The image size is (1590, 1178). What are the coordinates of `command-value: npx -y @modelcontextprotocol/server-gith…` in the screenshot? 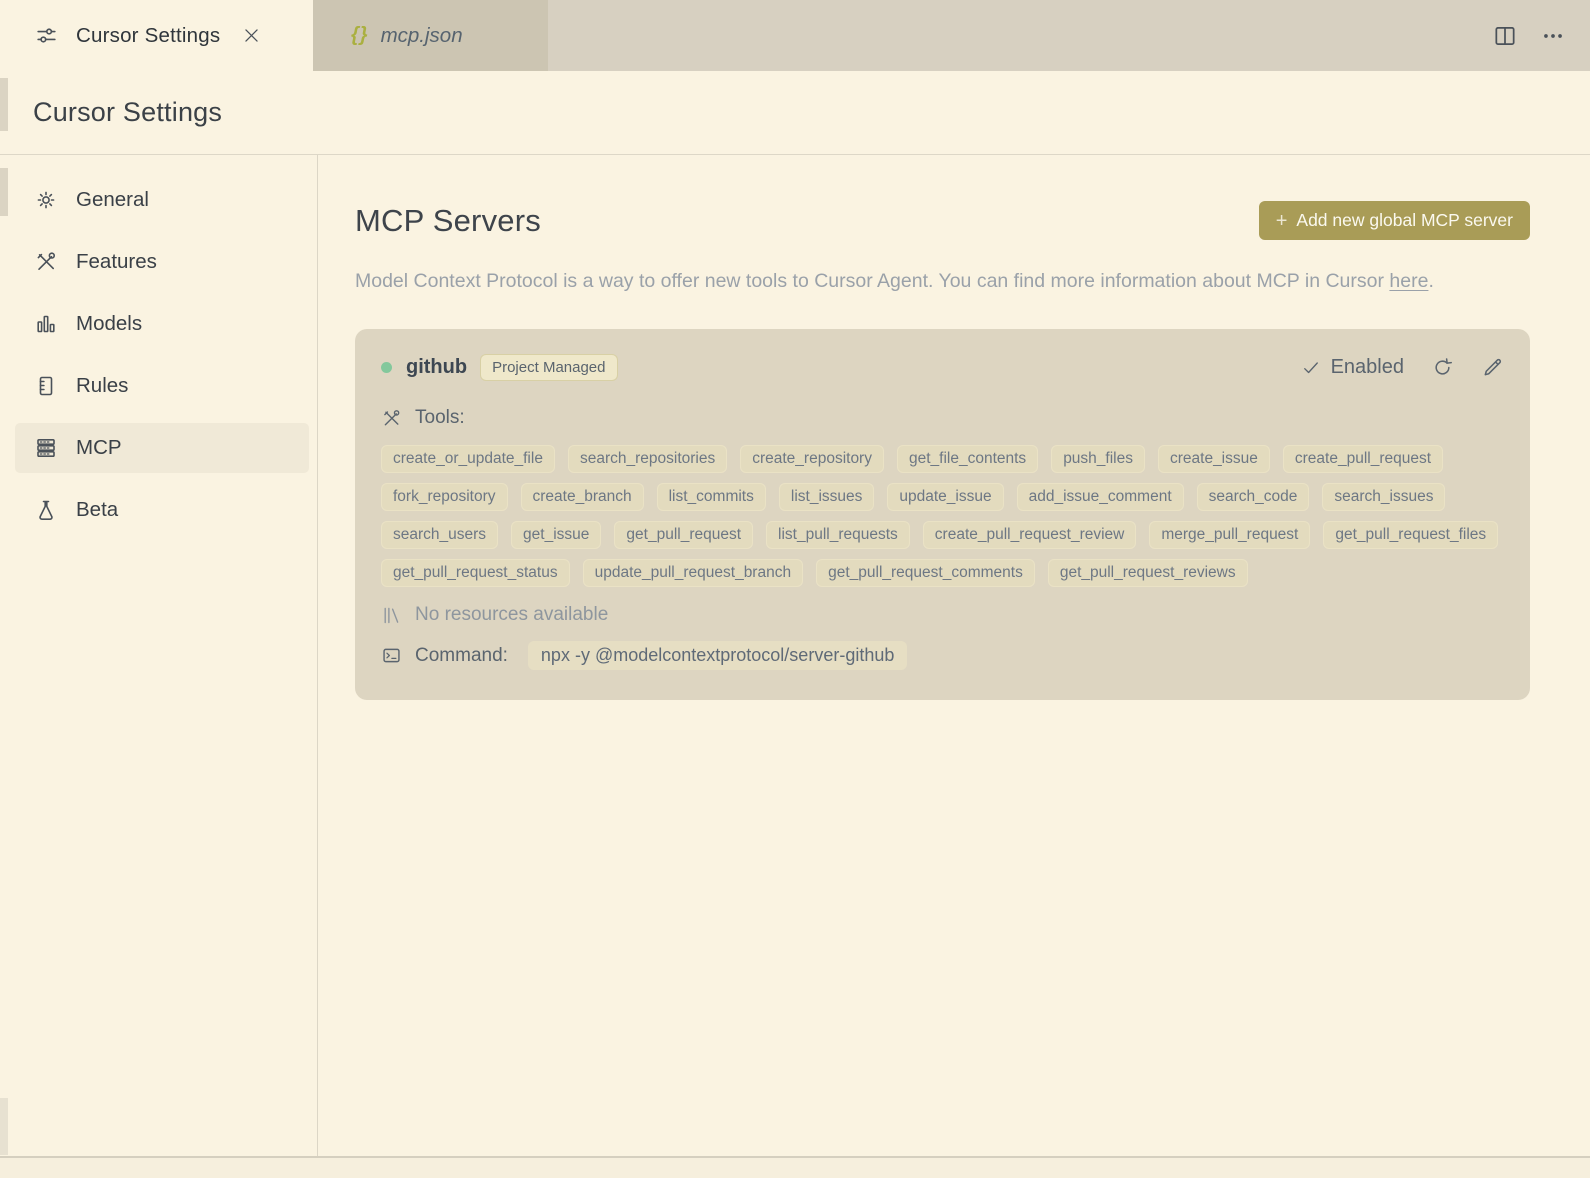 It's located at (717, 656).